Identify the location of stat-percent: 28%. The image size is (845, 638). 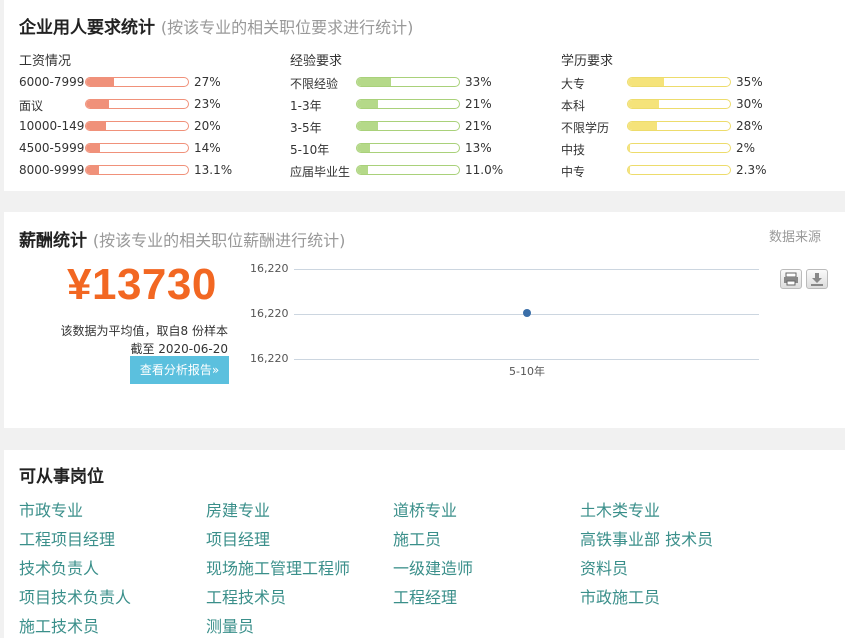
(749, 126).